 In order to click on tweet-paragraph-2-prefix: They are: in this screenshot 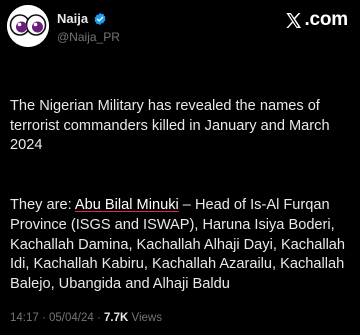, I will do `click(42, 204)`.